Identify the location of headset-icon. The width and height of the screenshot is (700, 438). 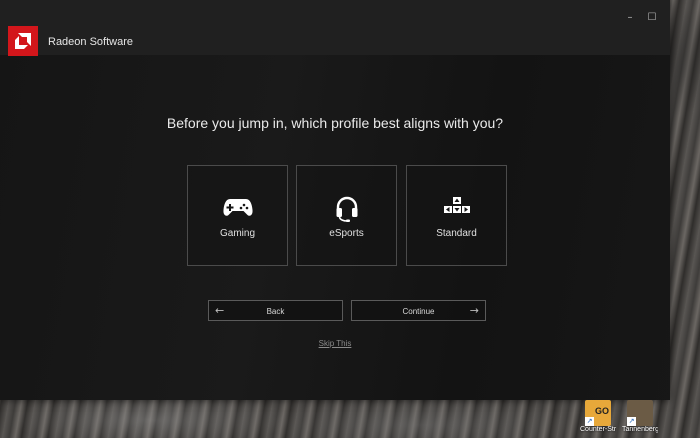
(346, 209).